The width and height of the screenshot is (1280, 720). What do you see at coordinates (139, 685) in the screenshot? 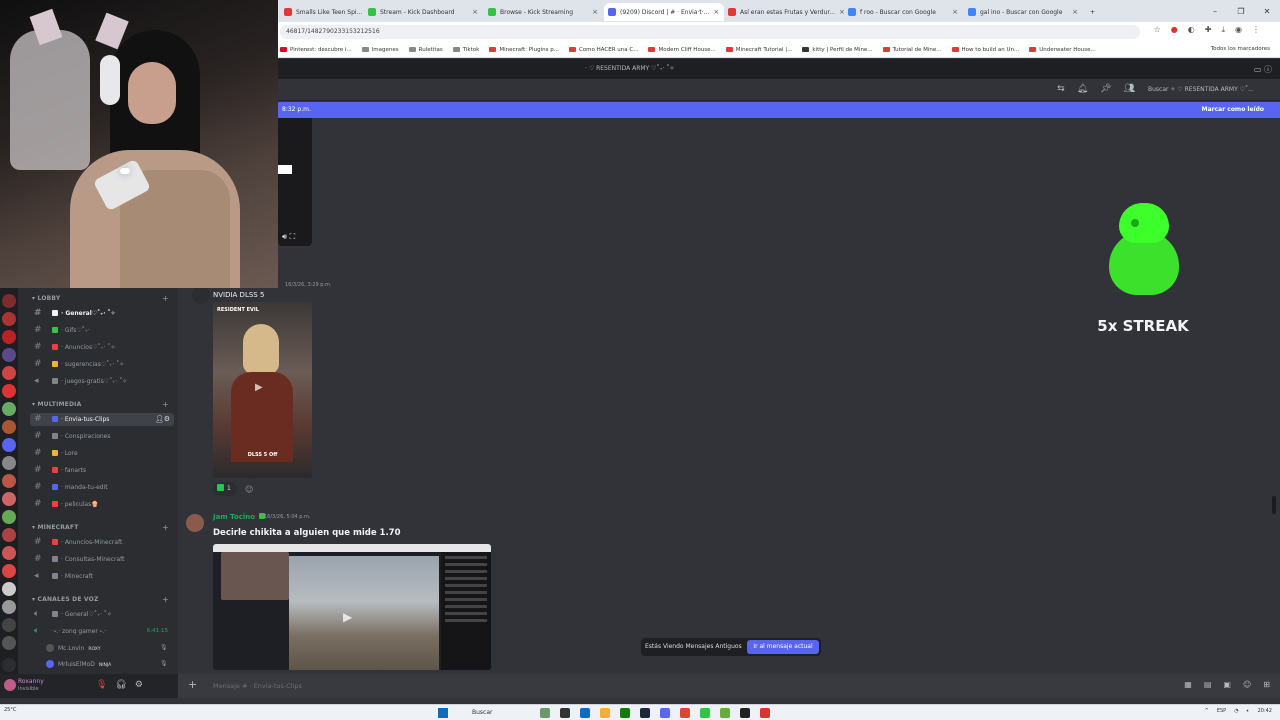
I see `settings-gear-icon: ⚙` at bounding box center [139, 685].